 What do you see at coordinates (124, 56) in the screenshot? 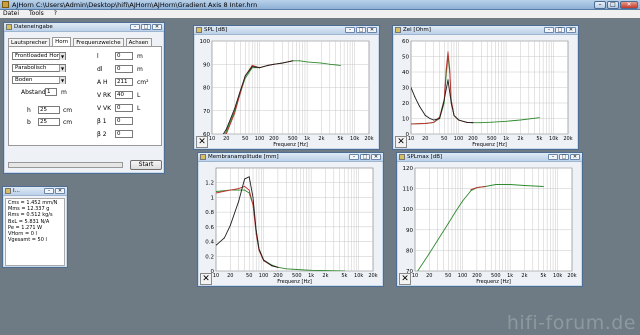
I see `param-l-input: 0` at bounding box center [124, 56].